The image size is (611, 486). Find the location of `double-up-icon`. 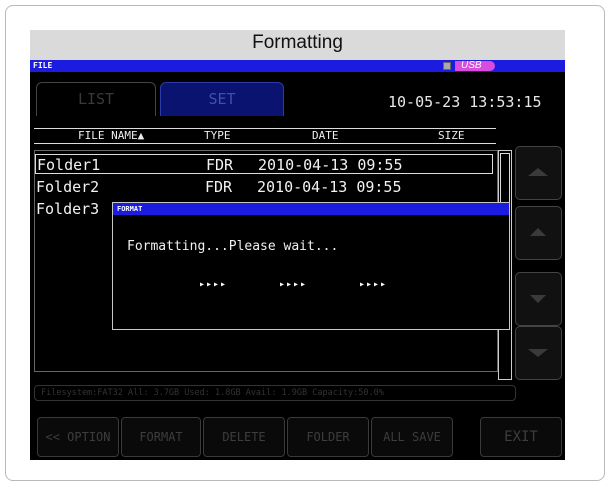

double-up-icon is located at coordinates (538, 172).